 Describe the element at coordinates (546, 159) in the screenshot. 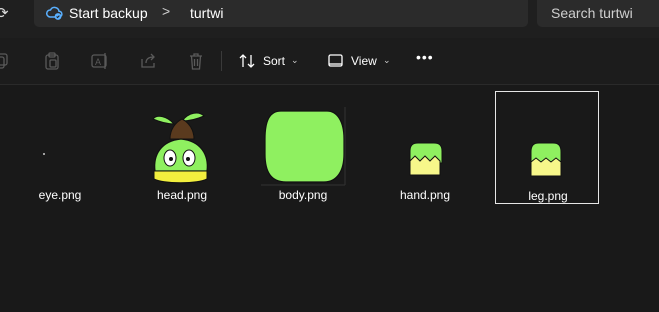

I see `leg-thumbnail` at that location.